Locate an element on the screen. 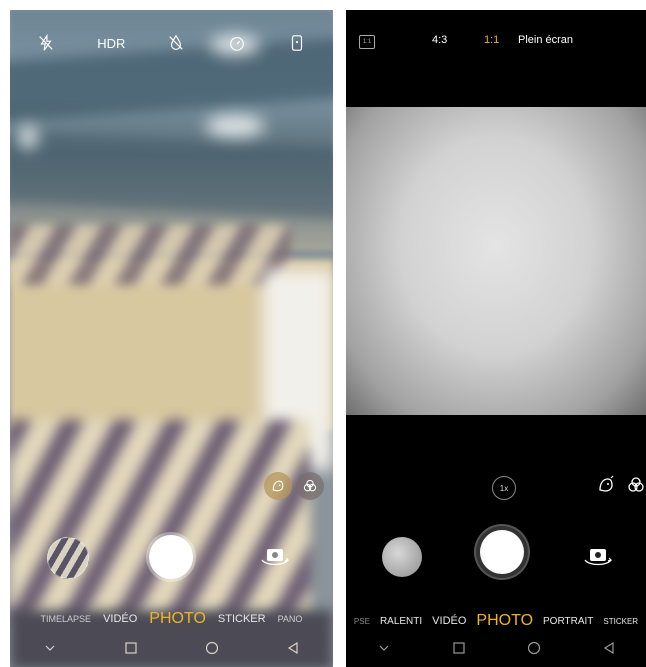 The height and width of the screenshot is (667, 646). mode-slowmo: RALENTI is located at coordinates (401, 621).